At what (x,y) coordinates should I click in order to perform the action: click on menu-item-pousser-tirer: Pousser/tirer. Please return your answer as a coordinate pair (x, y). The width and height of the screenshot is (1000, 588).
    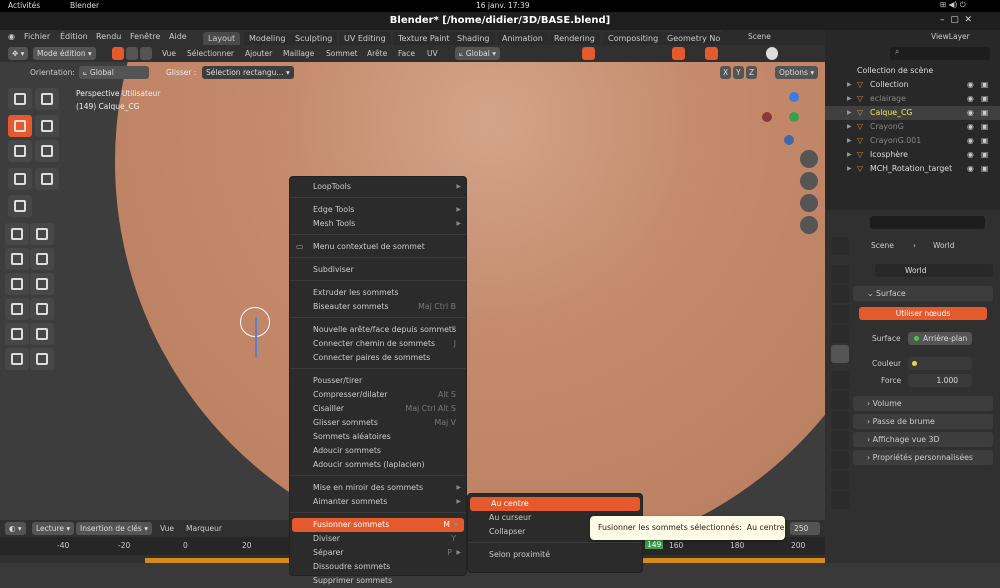
    Looking at the image, I should click on (378, 381).